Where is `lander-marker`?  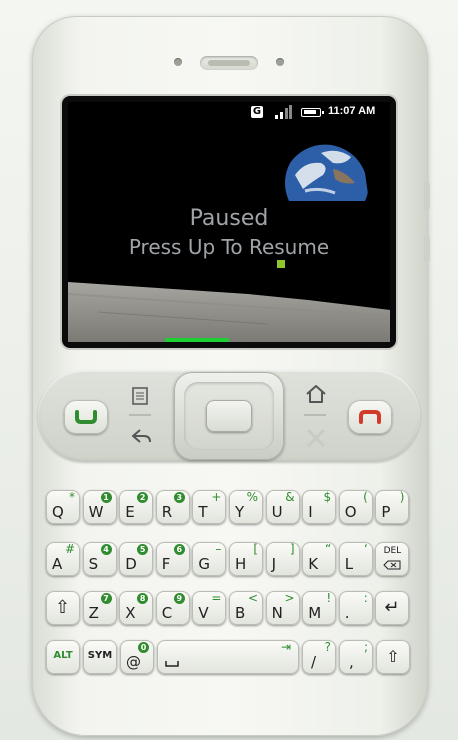 lander-marker is located at coordinates (281, 264).